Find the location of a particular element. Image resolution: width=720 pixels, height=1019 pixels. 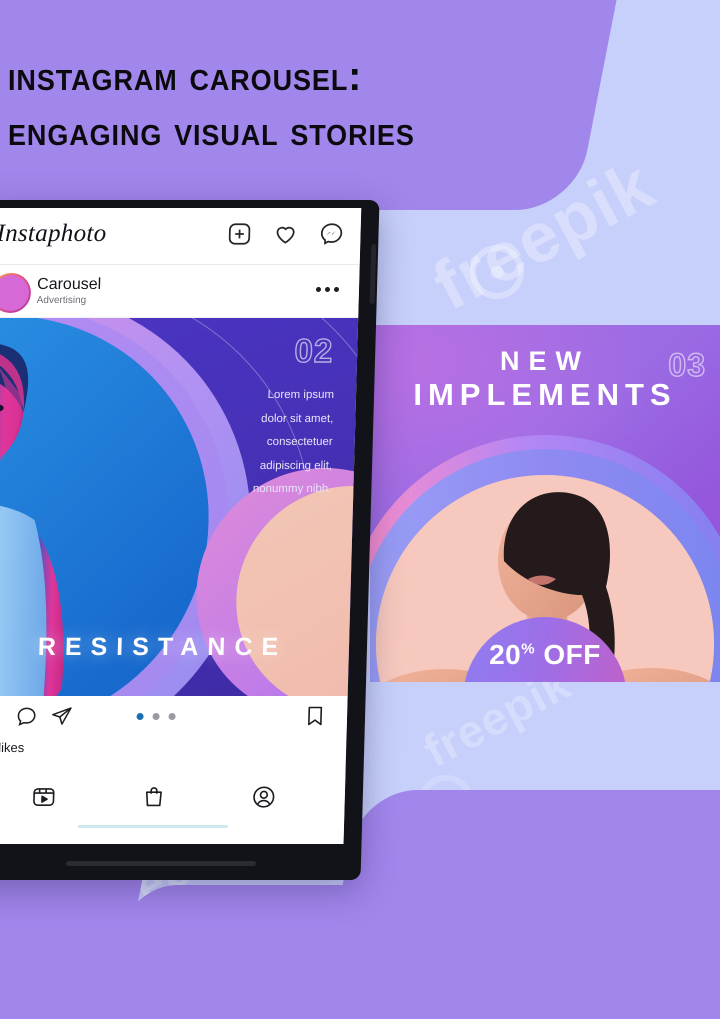

likes-count: 45 likes is located at coordinates (12, 747).